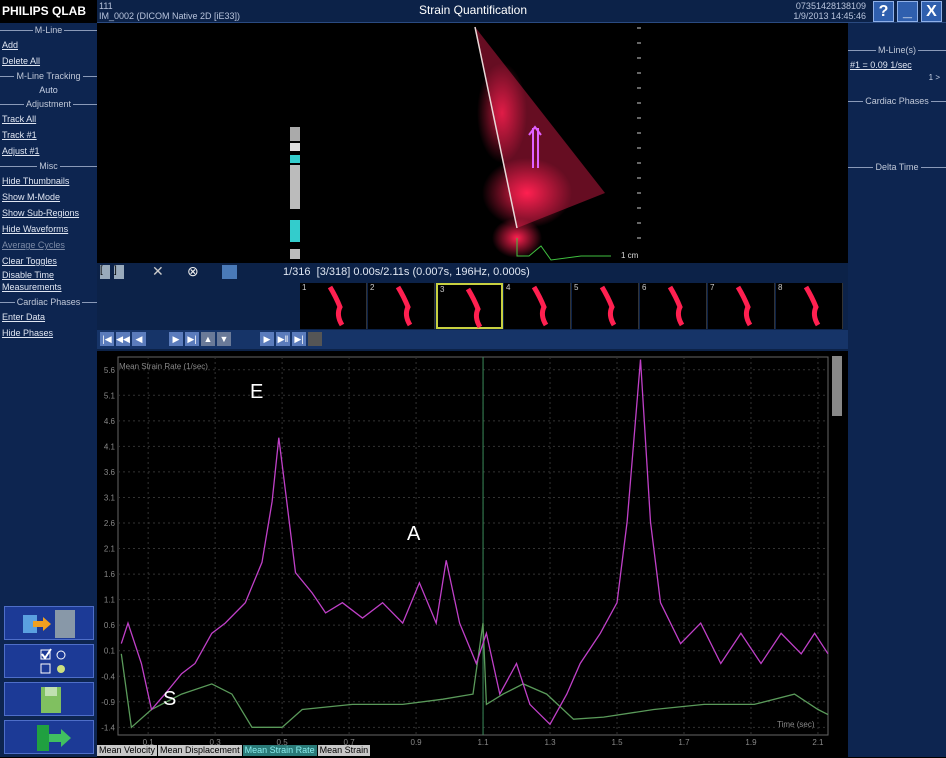  What do you see at coordinates (897, 77) in the screenshot?
I see `mline-next: 1 >` at bounding box center [897, 77].